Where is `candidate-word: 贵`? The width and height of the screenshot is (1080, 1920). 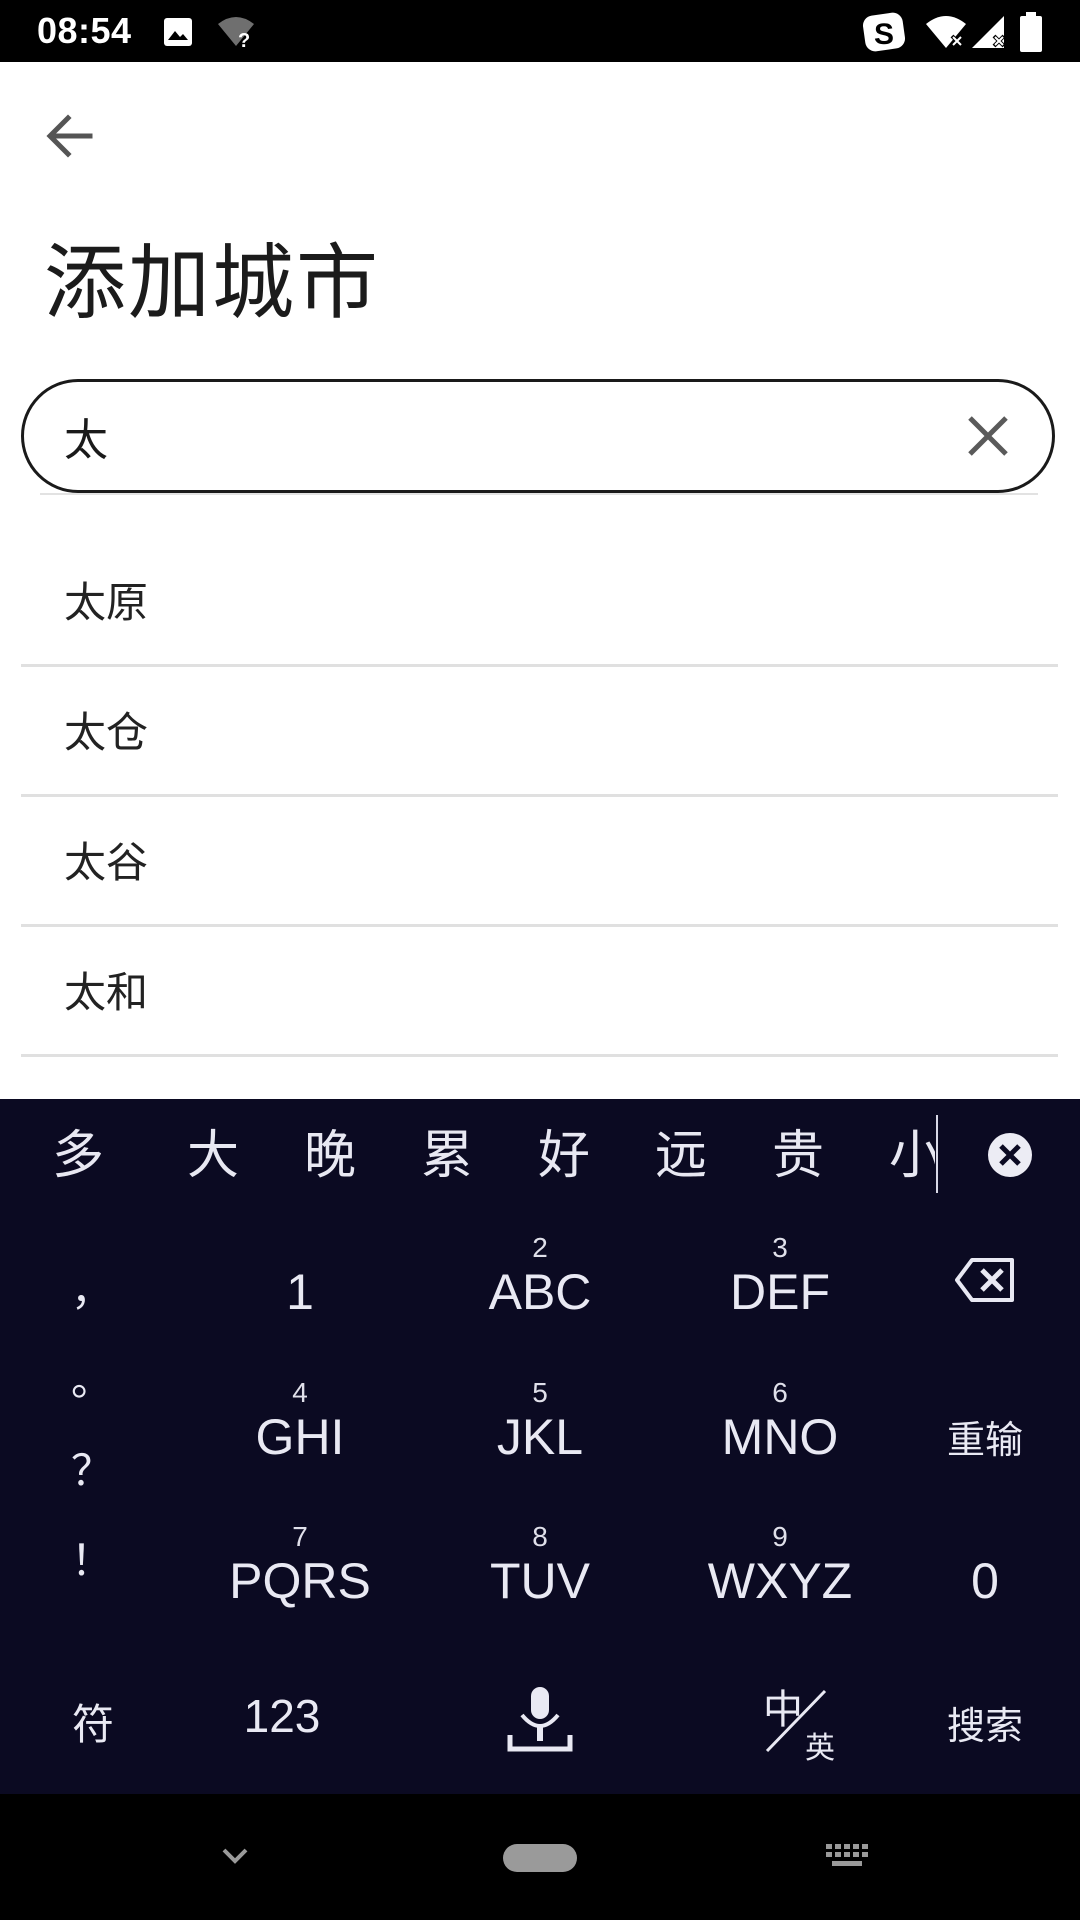
candidate-word: 贵 is located at coordinates (798, 1156).